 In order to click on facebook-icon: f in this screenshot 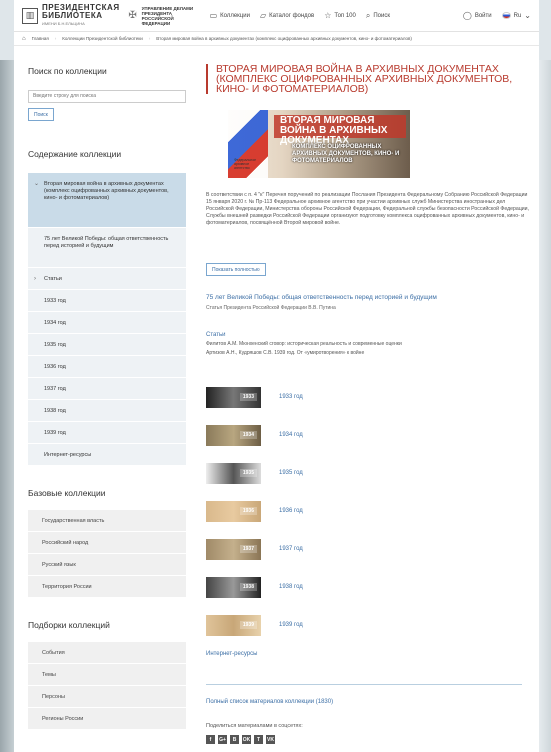, I will do `click(210, 739)`.